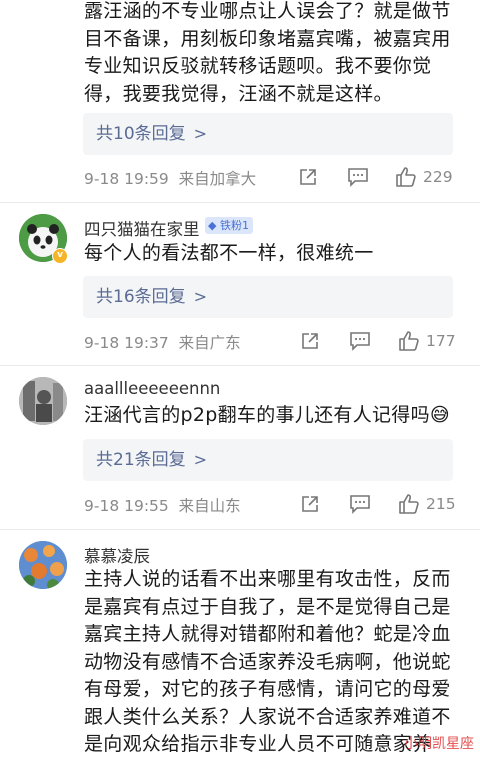  I want to click on comment-text-line: 是嘉宾有点过于自我了，是不是觉得自己是, so click(267, 606).